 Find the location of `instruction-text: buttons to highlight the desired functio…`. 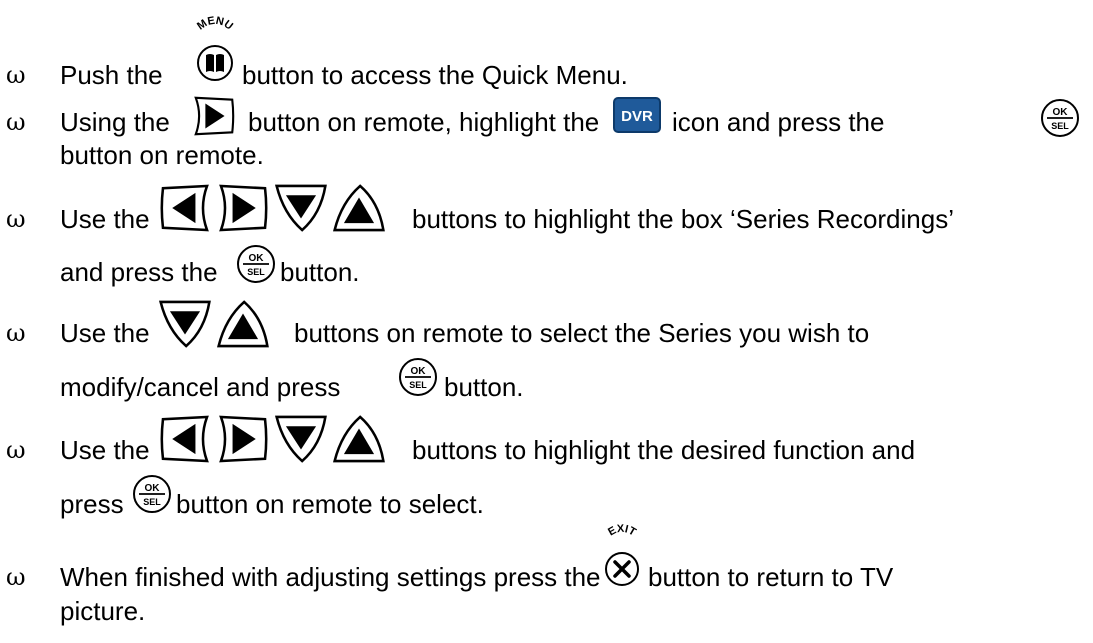

instruction-text: buttons to highlight the desired functio… is located at coordinates (664, 450).